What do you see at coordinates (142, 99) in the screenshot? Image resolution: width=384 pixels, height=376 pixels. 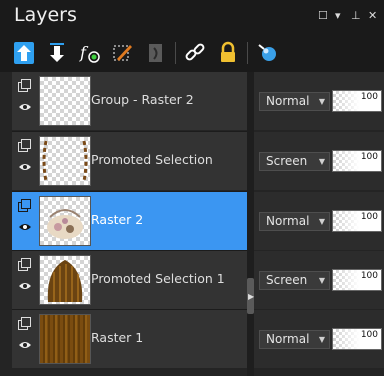 I see `layer-name: Group - Raster 2` at bounding box center [142, 99].